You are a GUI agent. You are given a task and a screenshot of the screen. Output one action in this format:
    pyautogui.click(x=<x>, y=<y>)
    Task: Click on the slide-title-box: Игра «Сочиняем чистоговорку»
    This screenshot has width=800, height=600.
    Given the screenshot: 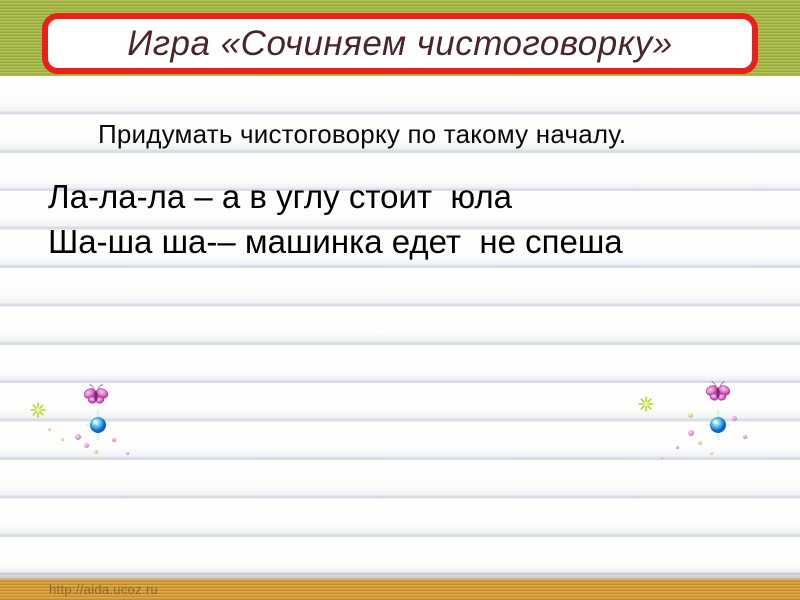 What is the action you would take?
    pyautogui.click(x=400, y=43)
    